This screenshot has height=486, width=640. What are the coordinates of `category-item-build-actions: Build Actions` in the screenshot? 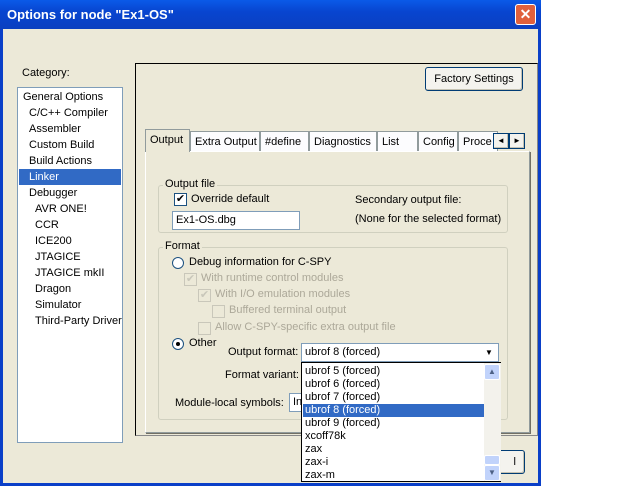 It's located at (70, 161).